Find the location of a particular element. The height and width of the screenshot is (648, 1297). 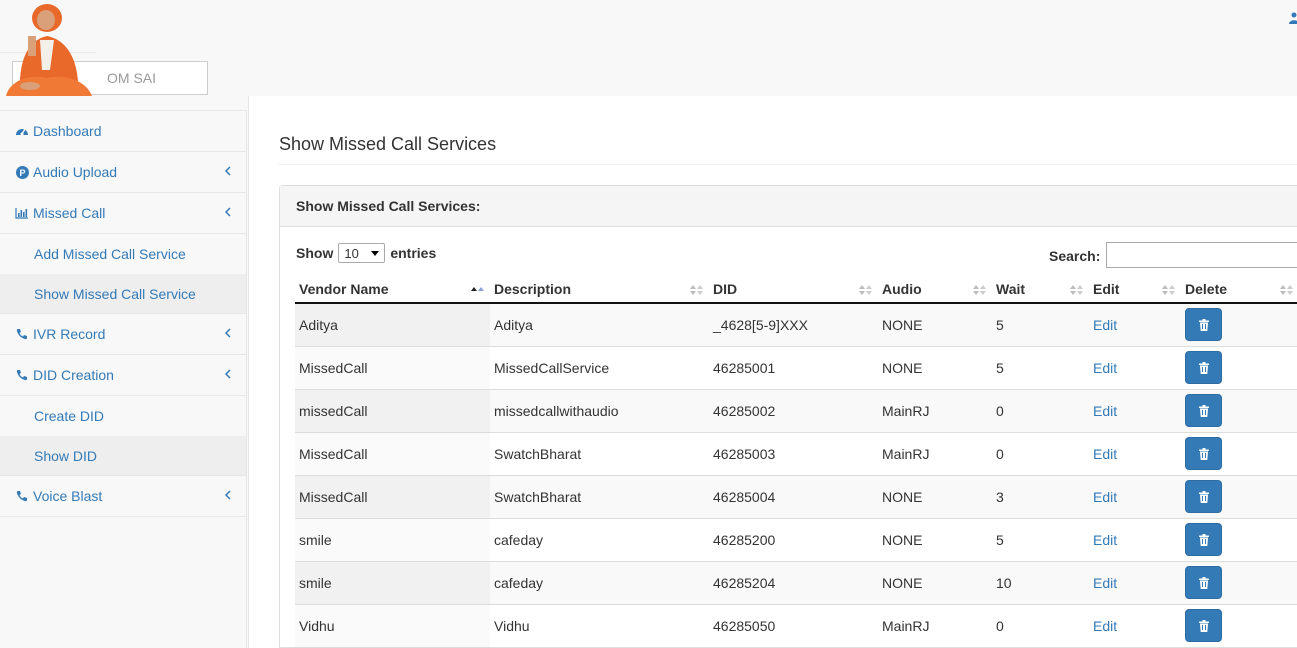

phone-icon is located at coordinates (22, 334).